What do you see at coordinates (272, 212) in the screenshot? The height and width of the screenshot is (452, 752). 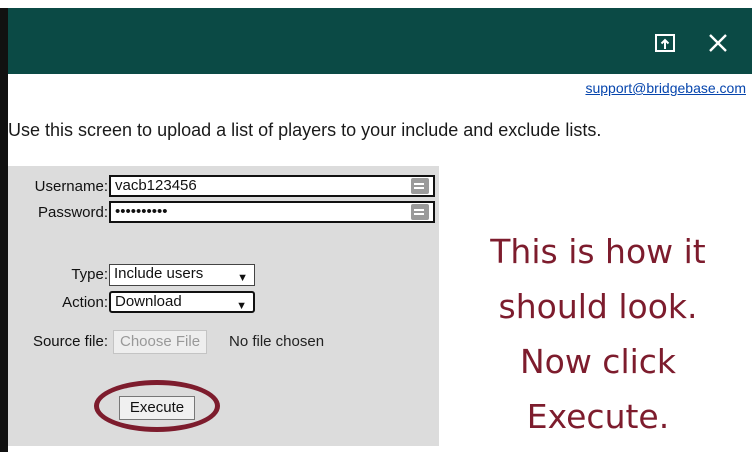 I see `password-input: ••••••••••` at bounding box center [272, 212].